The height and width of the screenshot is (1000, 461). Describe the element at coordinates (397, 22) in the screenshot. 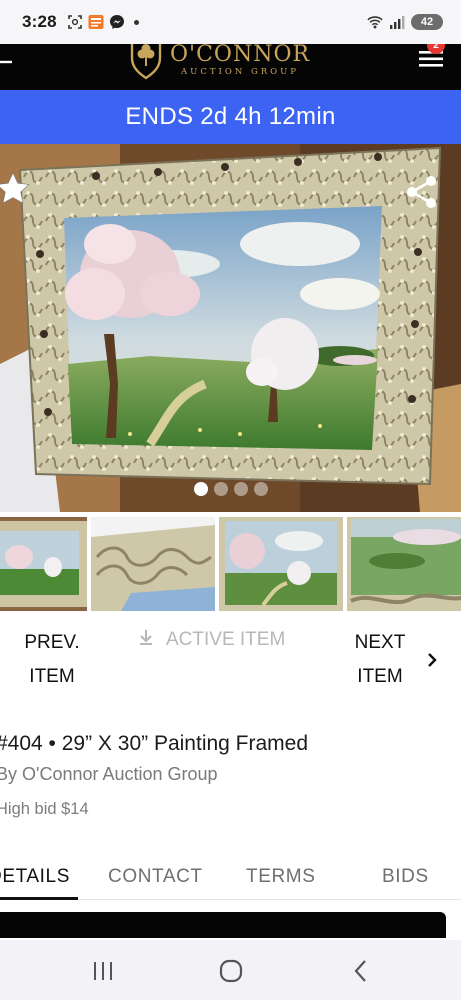

I see `signal-icon` at that location.